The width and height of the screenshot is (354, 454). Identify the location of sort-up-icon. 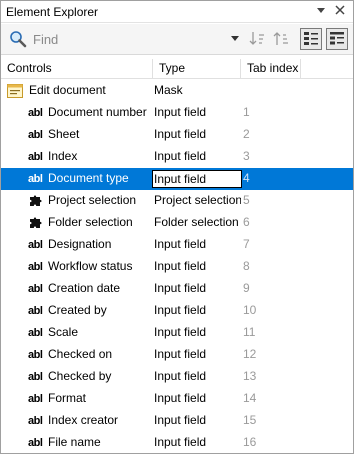
(281, 39).